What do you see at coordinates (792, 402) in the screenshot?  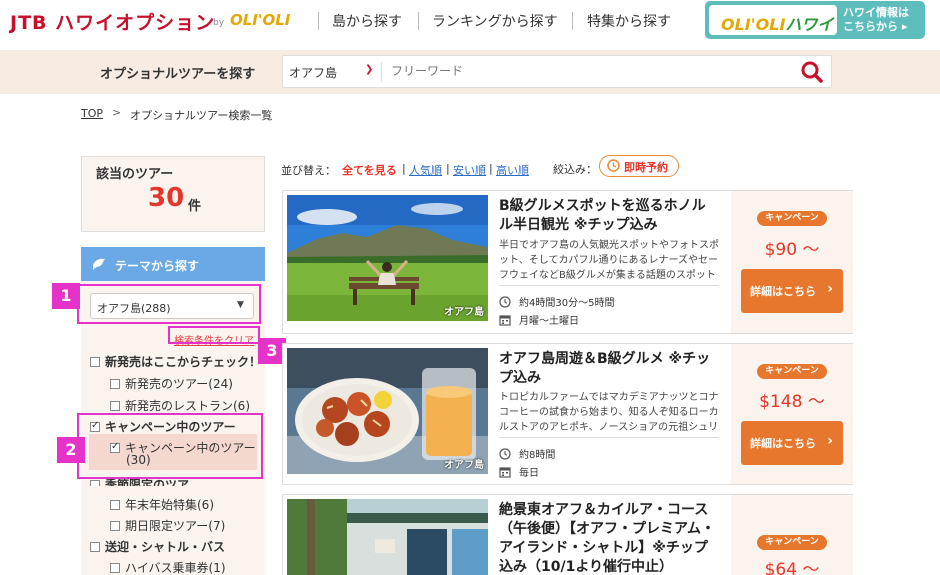 I see `tour-price: $148 ～` at bounding box center [792, 402].